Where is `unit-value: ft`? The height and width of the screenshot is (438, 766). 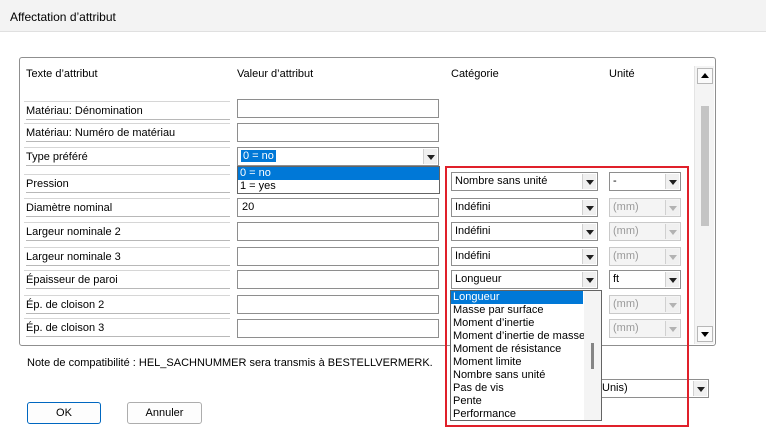 unit-value: ft is located at coordinates (616, 279).